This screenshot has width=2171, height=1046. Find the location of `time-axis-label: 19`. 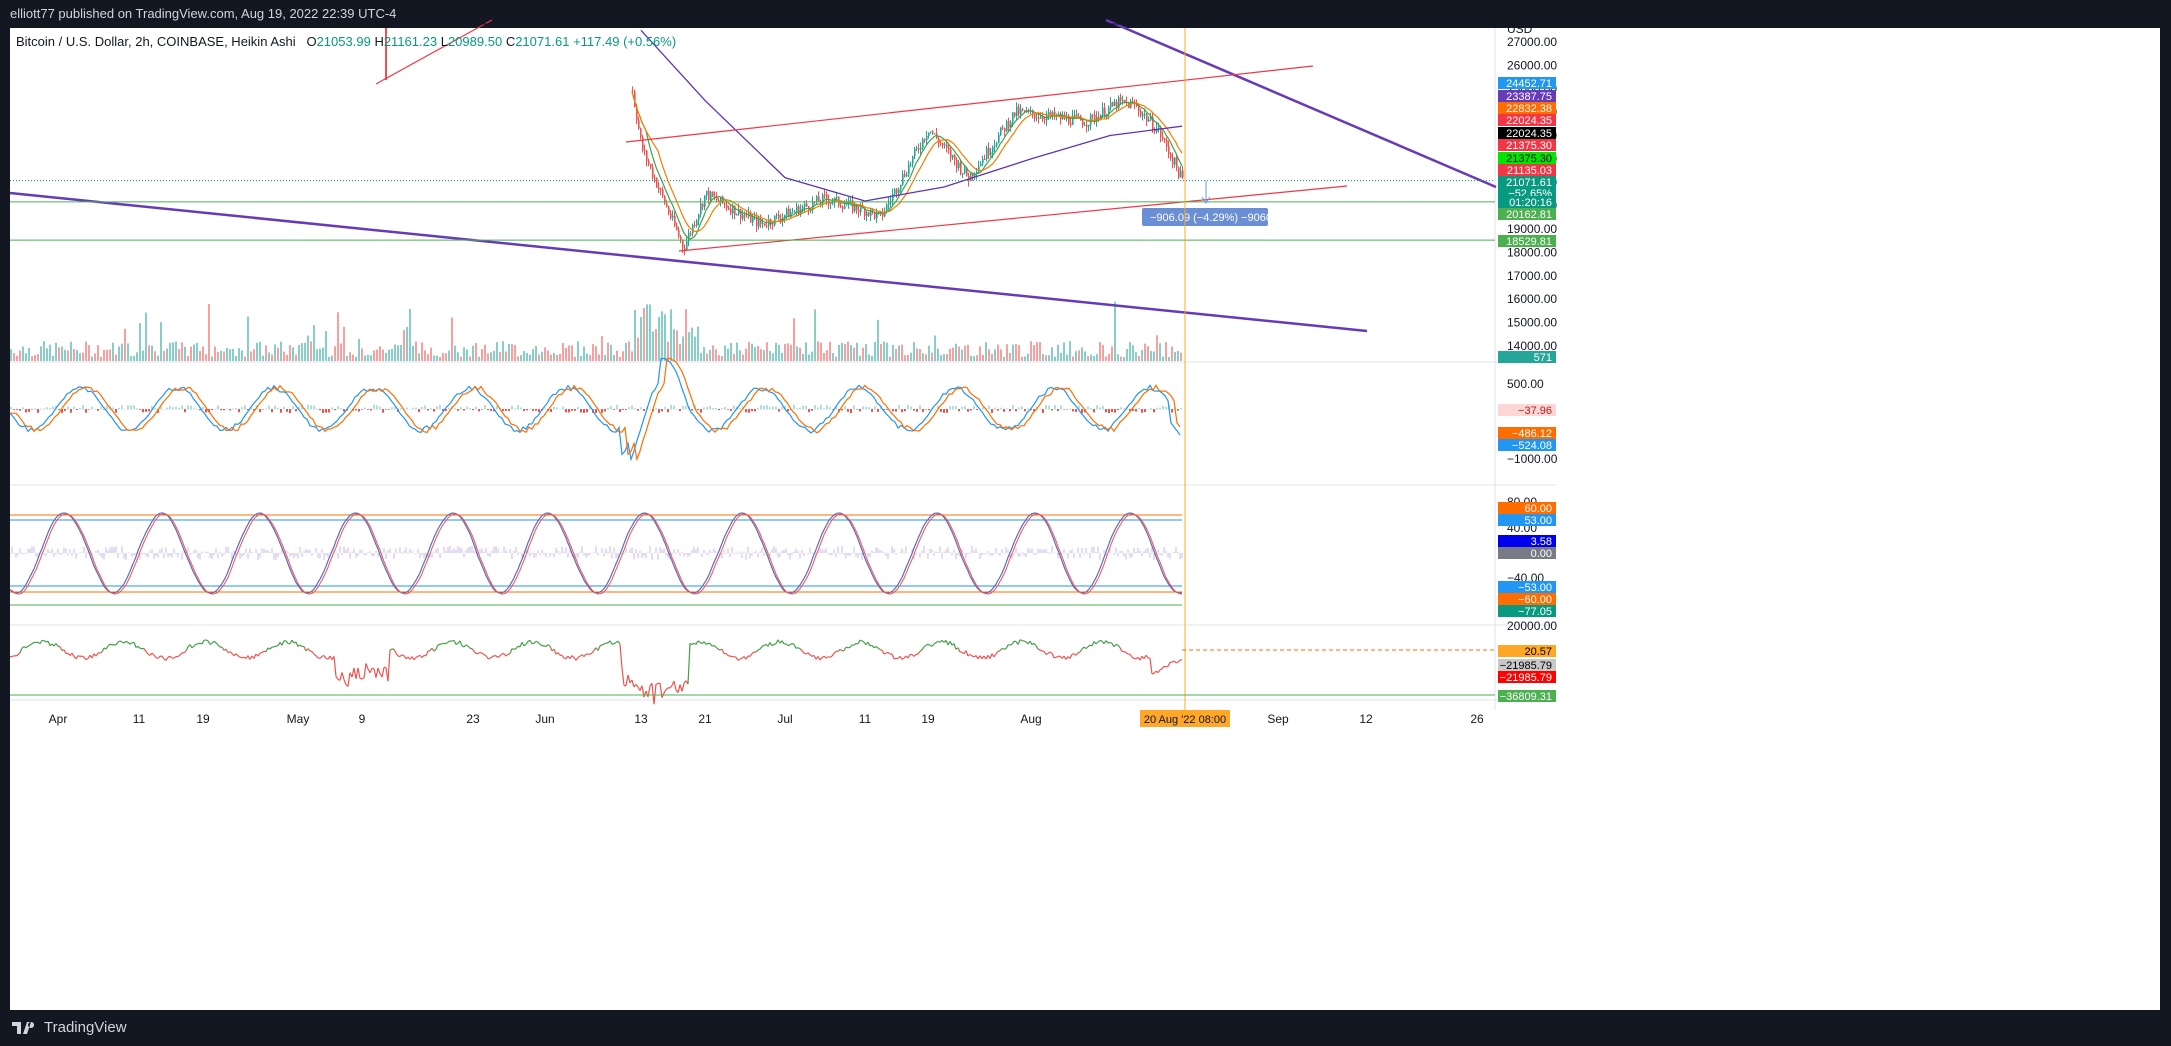

time-axis-label: 19 is located at coordinates (203, 719).